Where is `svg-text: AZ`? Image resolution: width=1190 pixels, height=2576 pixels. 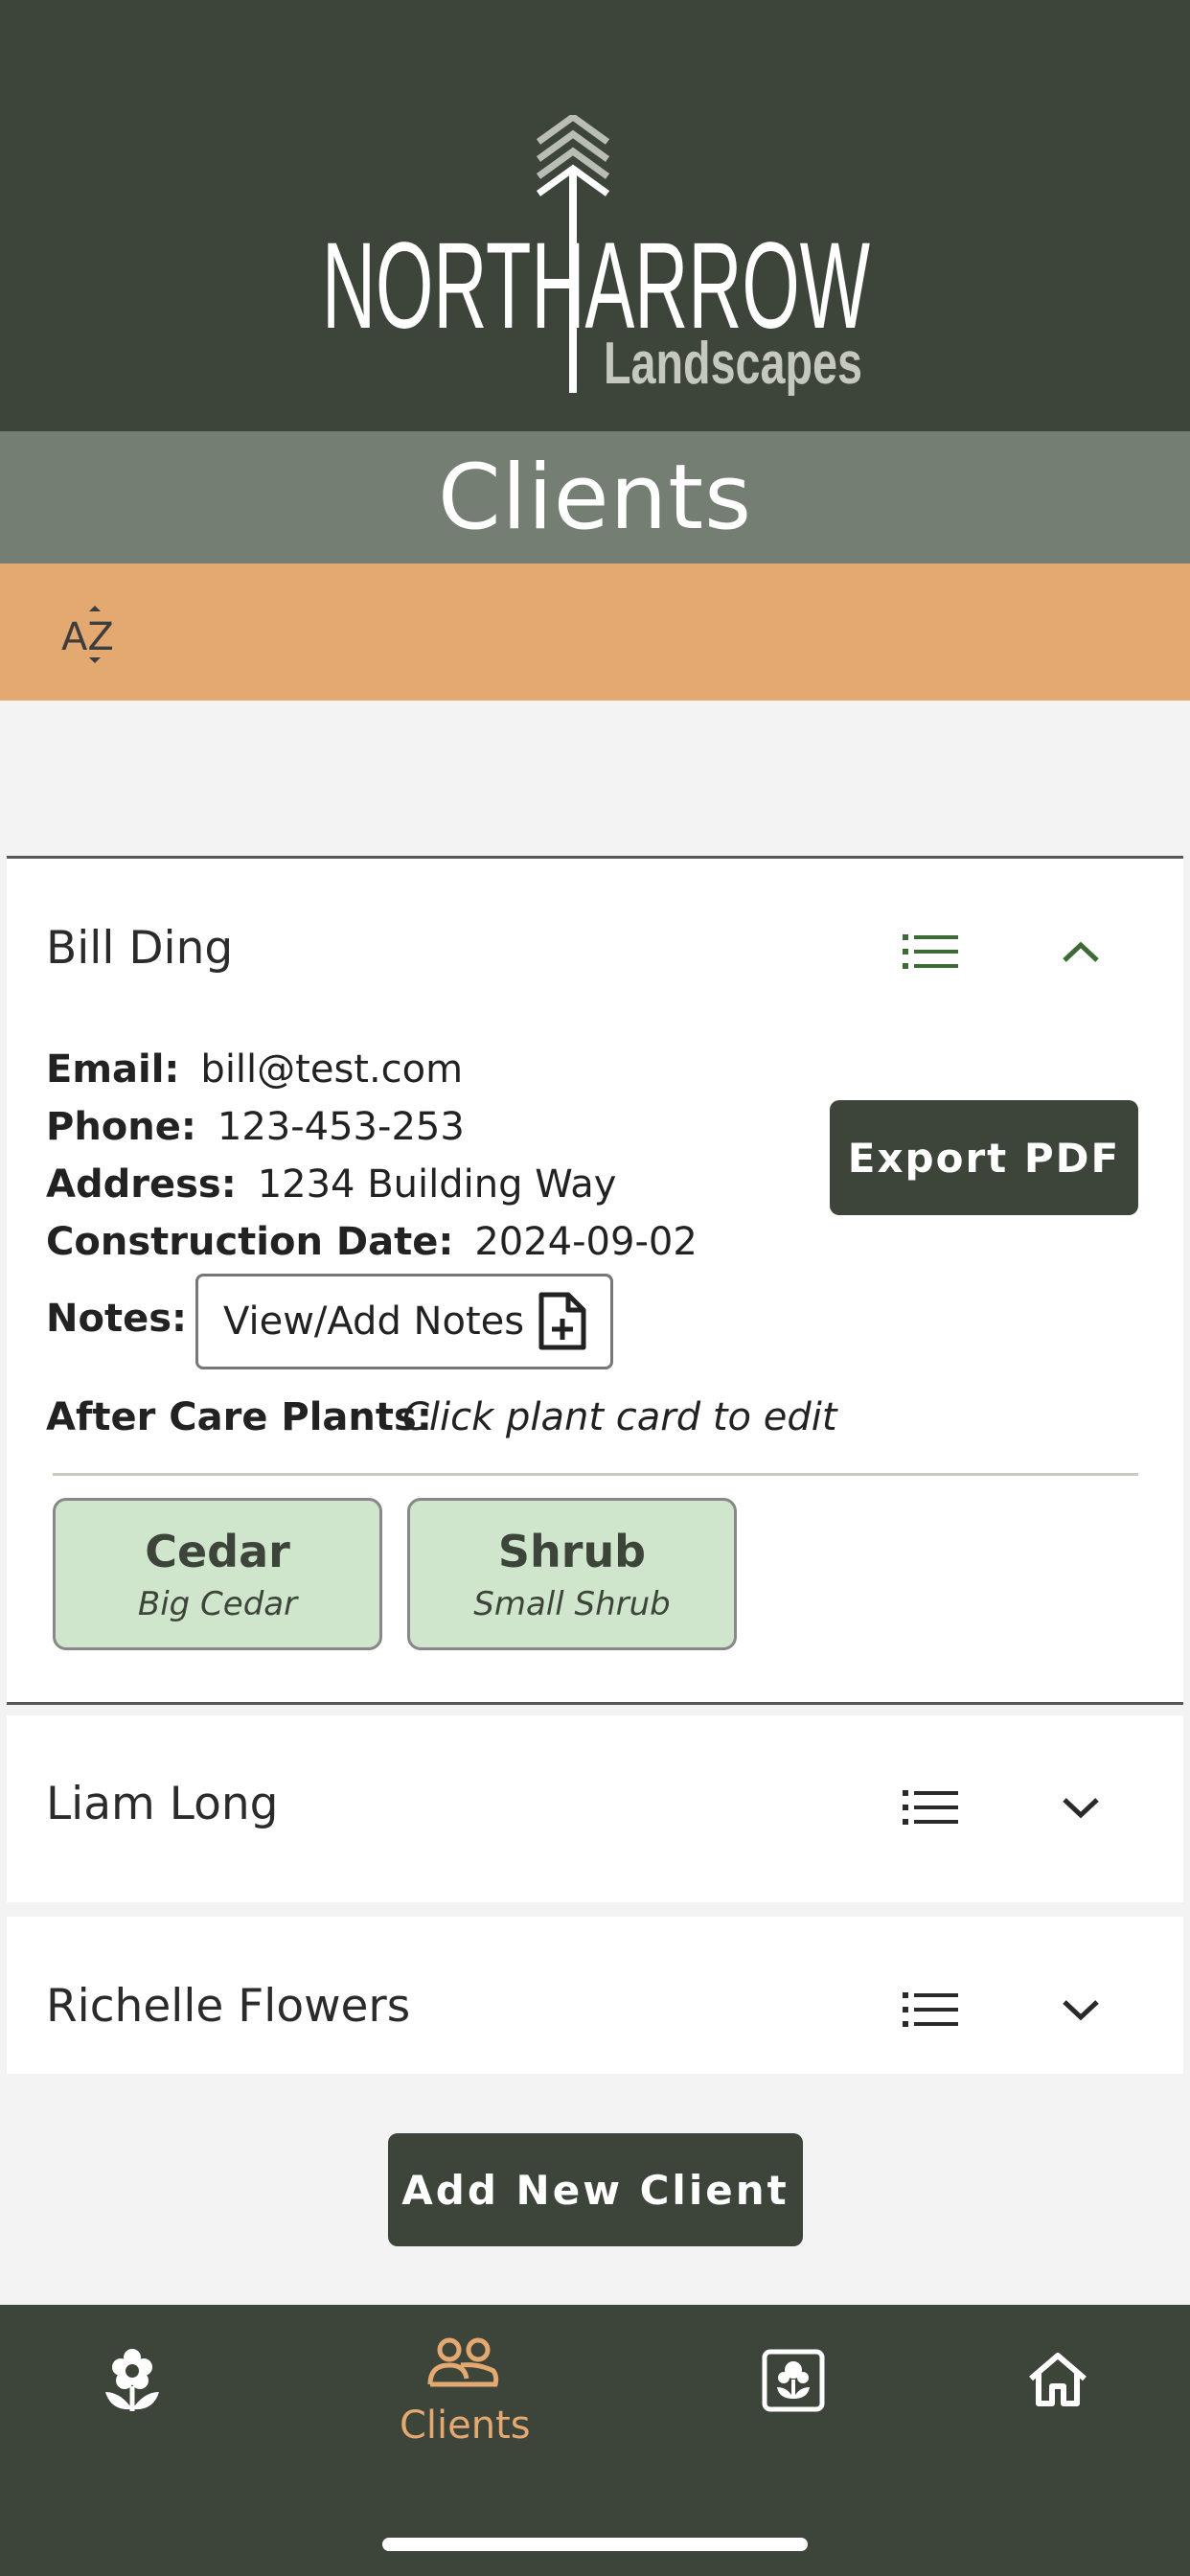
svg-text: AZ is located at coordinates (88, 637).